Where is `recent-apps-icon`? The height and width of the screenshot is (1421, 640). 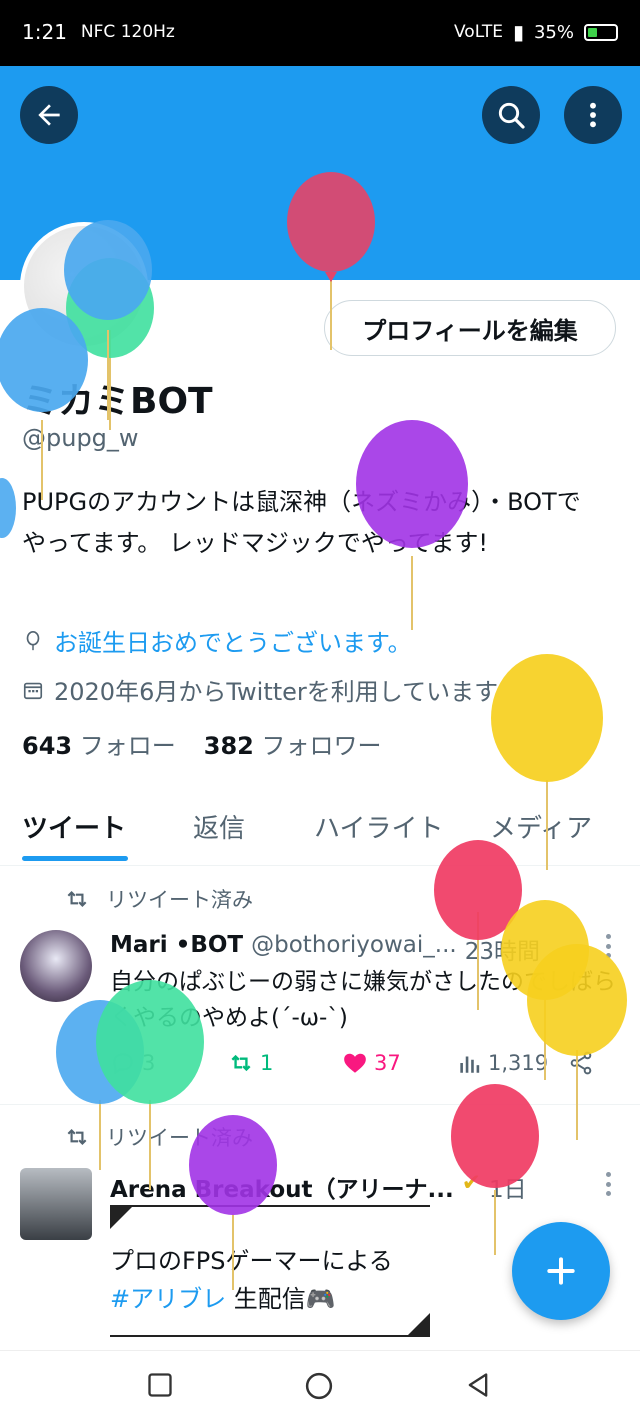
recent-apps-icon is located at coordinates (160, 1385).